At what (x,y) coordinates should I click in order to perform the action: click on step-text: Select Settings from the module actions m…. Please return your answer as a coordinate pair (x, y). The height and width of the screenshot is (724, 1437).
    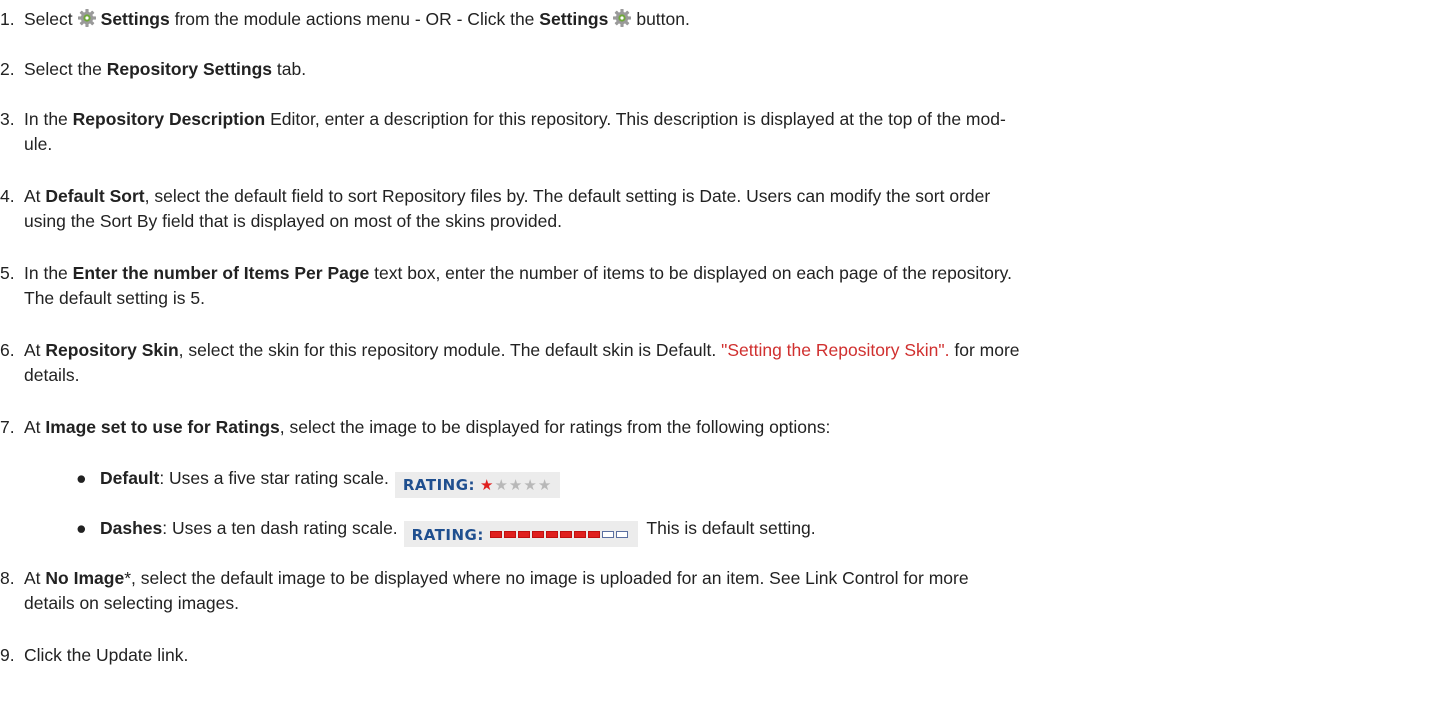
    Looking at the image, I should click on (720, 21).